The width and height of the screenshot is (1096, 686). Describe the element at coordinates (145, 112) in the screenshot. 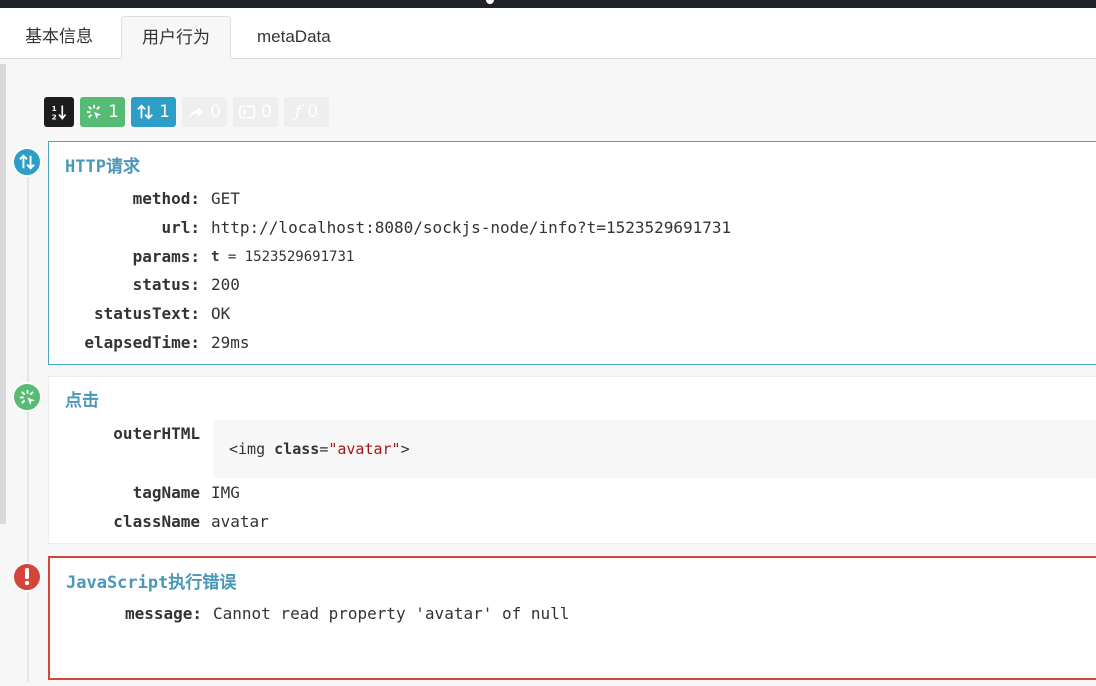

I see `exchange-icon` at that location.